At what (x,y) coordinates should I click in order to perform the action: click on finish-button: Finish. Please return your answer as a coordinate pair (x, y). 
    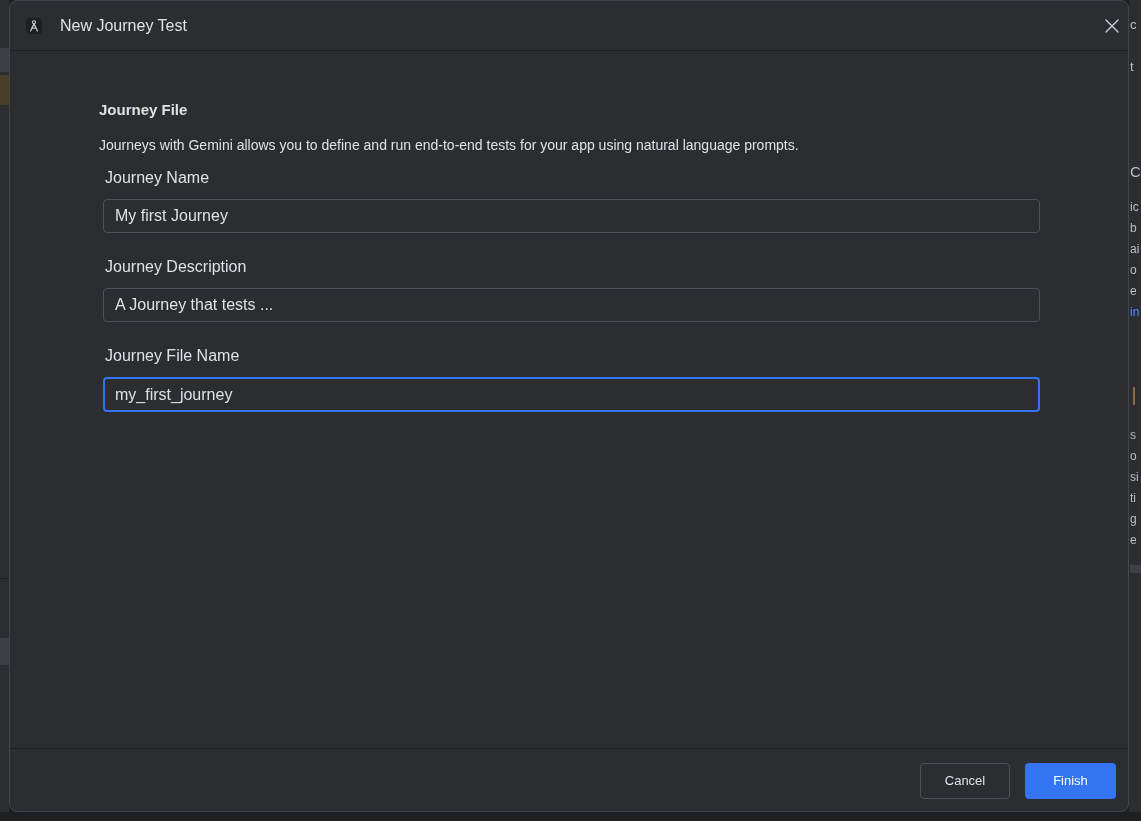
    Looking at the image, I should click on (1070, 781).